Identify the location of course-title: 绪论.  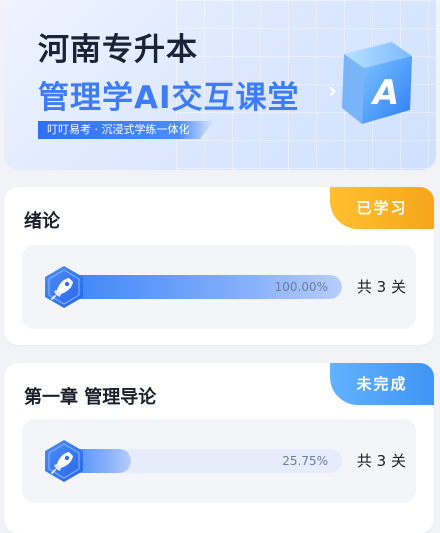
(42, 221).